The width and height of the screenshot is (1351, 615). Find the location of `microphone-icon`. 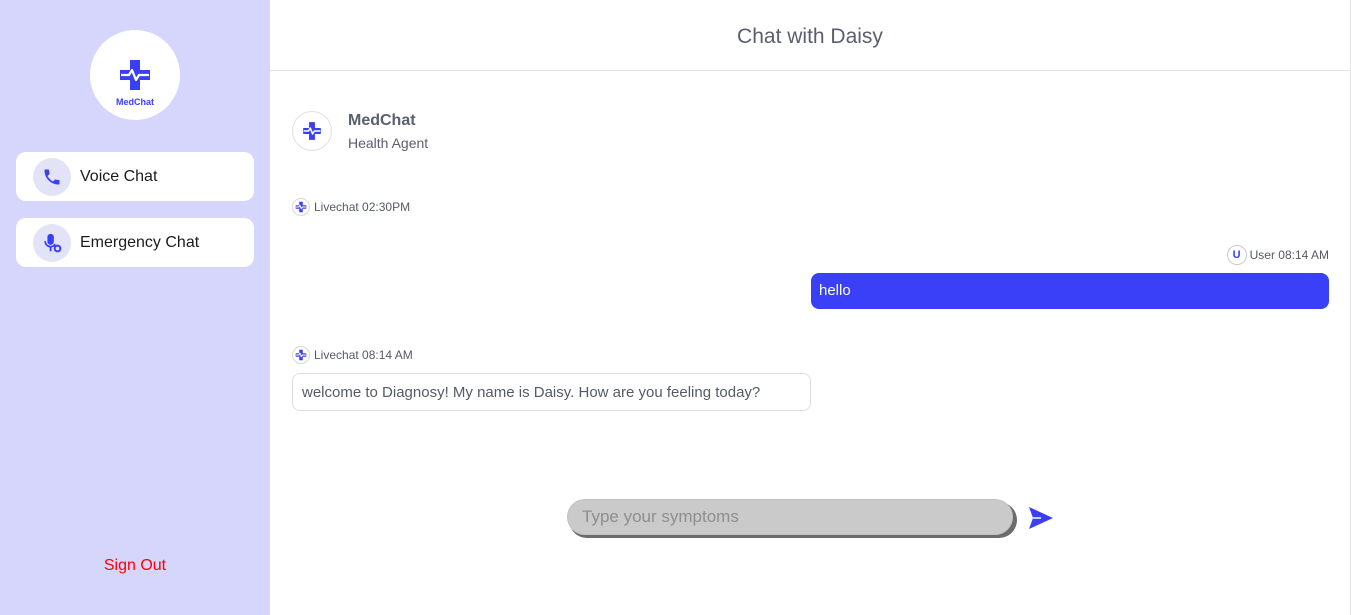

microphone-icon is located at coordinates (52, 242).